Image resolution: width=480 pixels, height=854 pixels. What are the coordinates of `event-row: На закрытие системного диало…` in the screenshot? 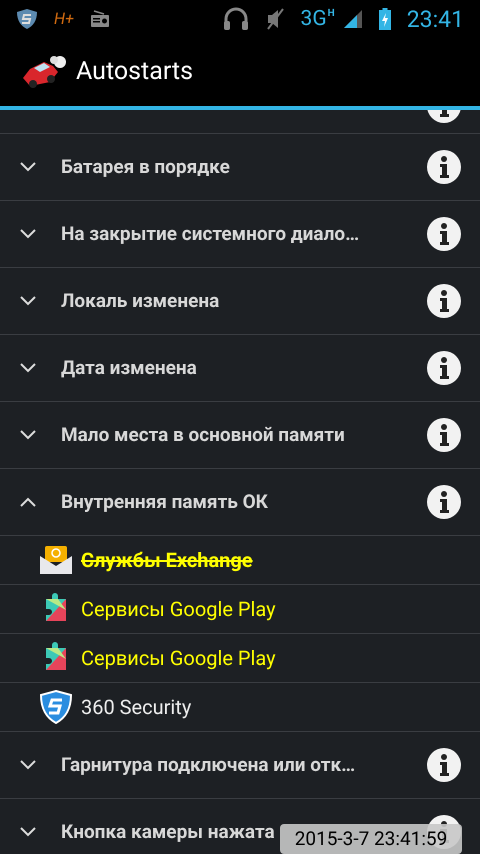 It's located at (240, 234).